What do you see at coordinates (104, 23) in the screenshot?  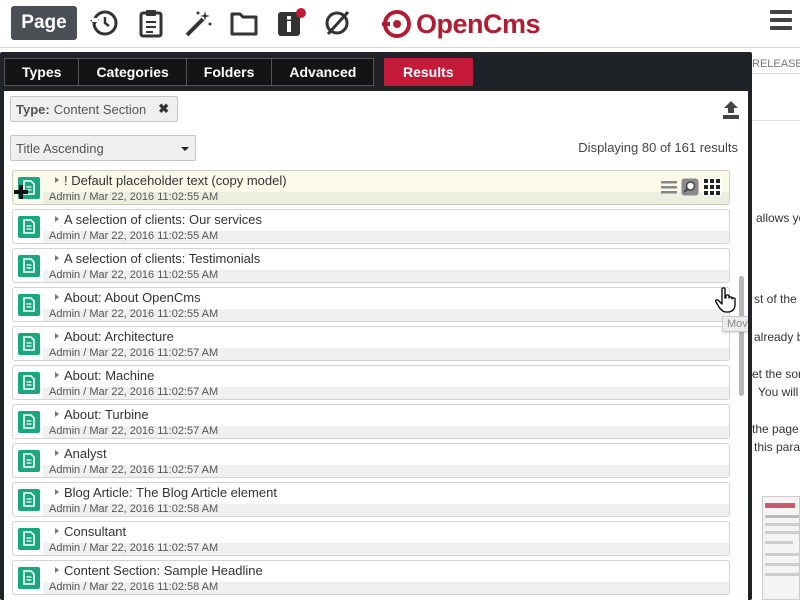 I see `history-icon` at bounding box center [104, 23].